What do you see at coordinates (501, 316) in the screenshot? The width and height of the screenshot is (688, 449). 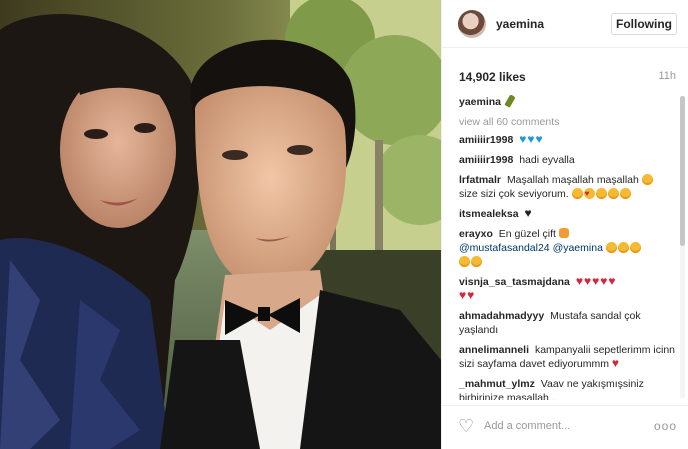 I see `comment-username: ahmadahmadyyy` at bounding box center [501, 316].